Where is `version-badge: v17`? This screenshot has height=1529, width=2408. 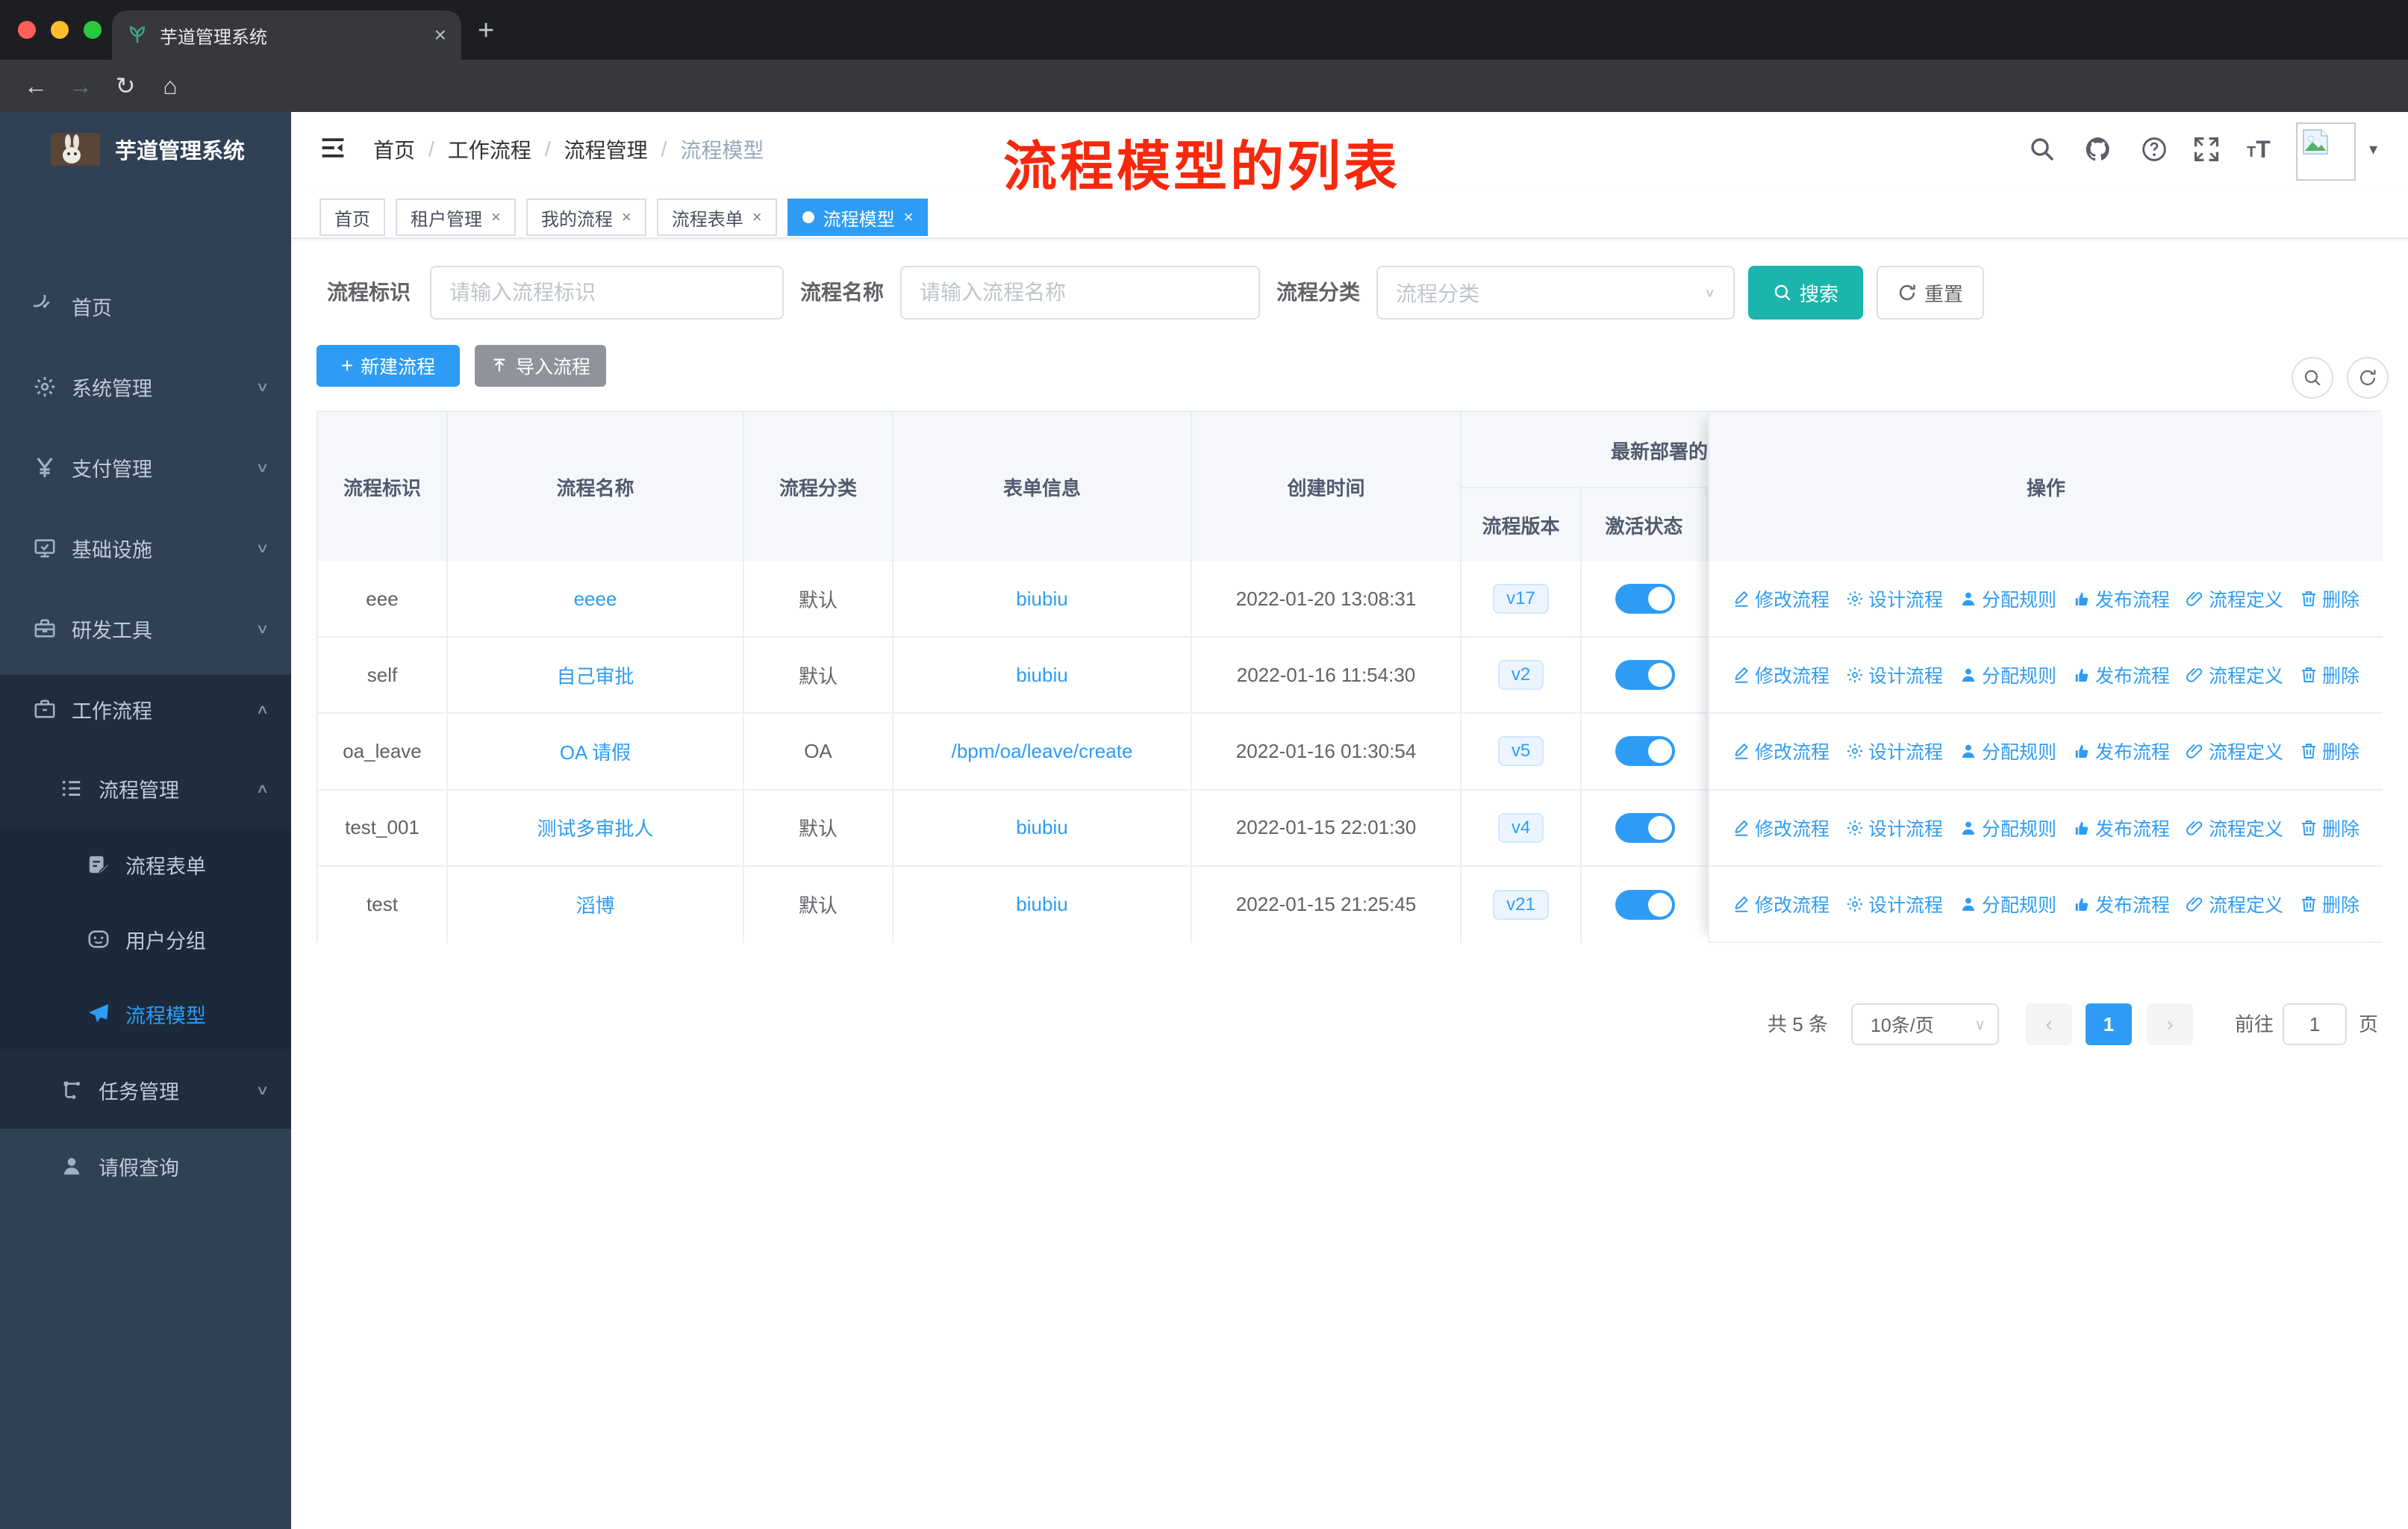 version-badge: v17 is located at coordinates (1521, 599).